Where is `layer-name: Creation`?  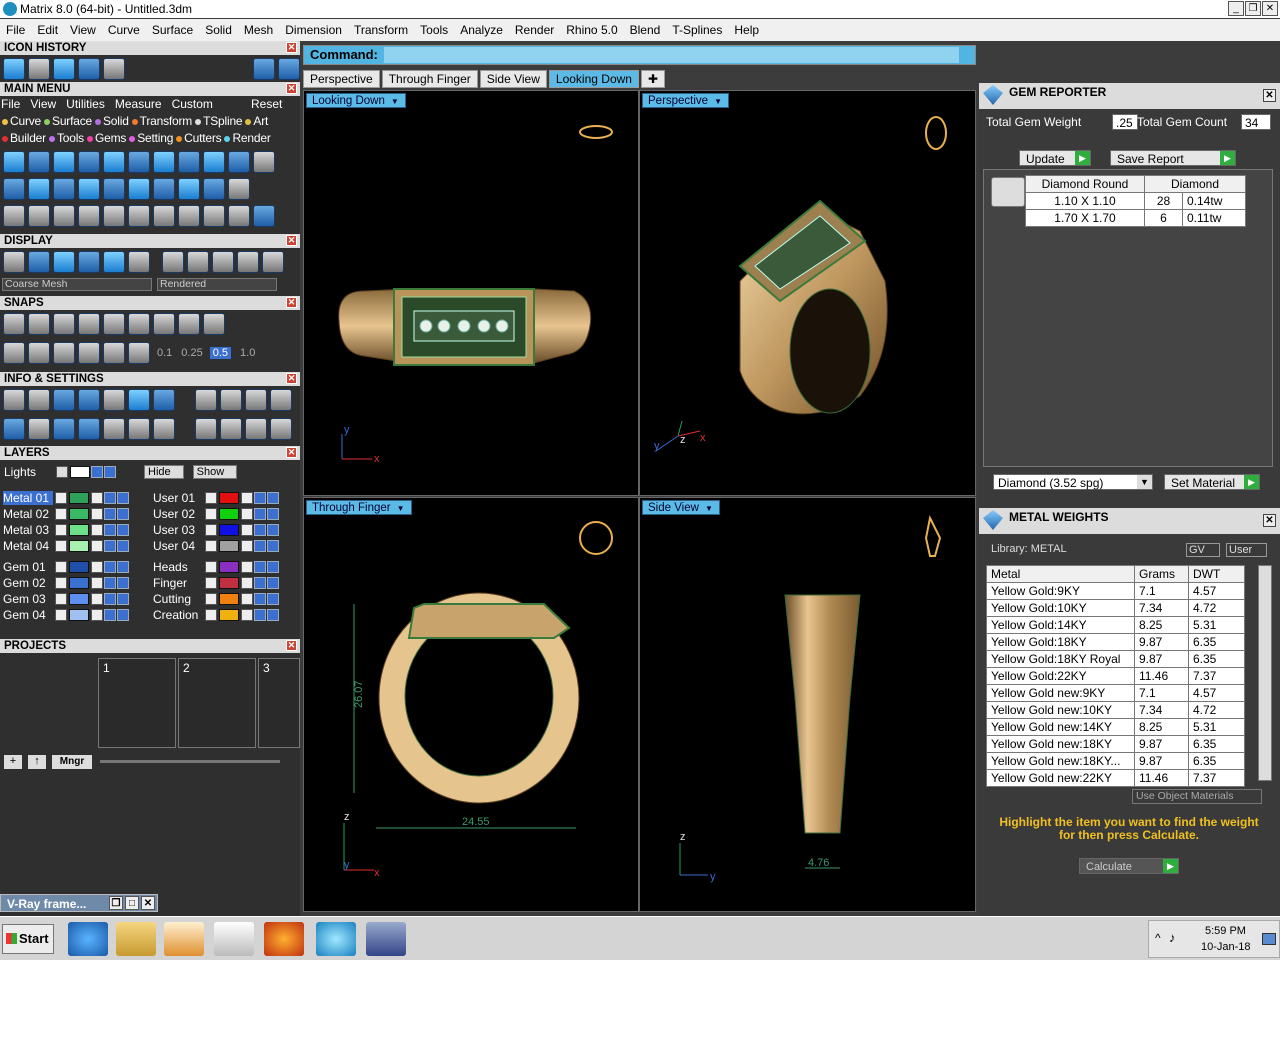 layer-name: Creation is located at coordinates (178, 615).